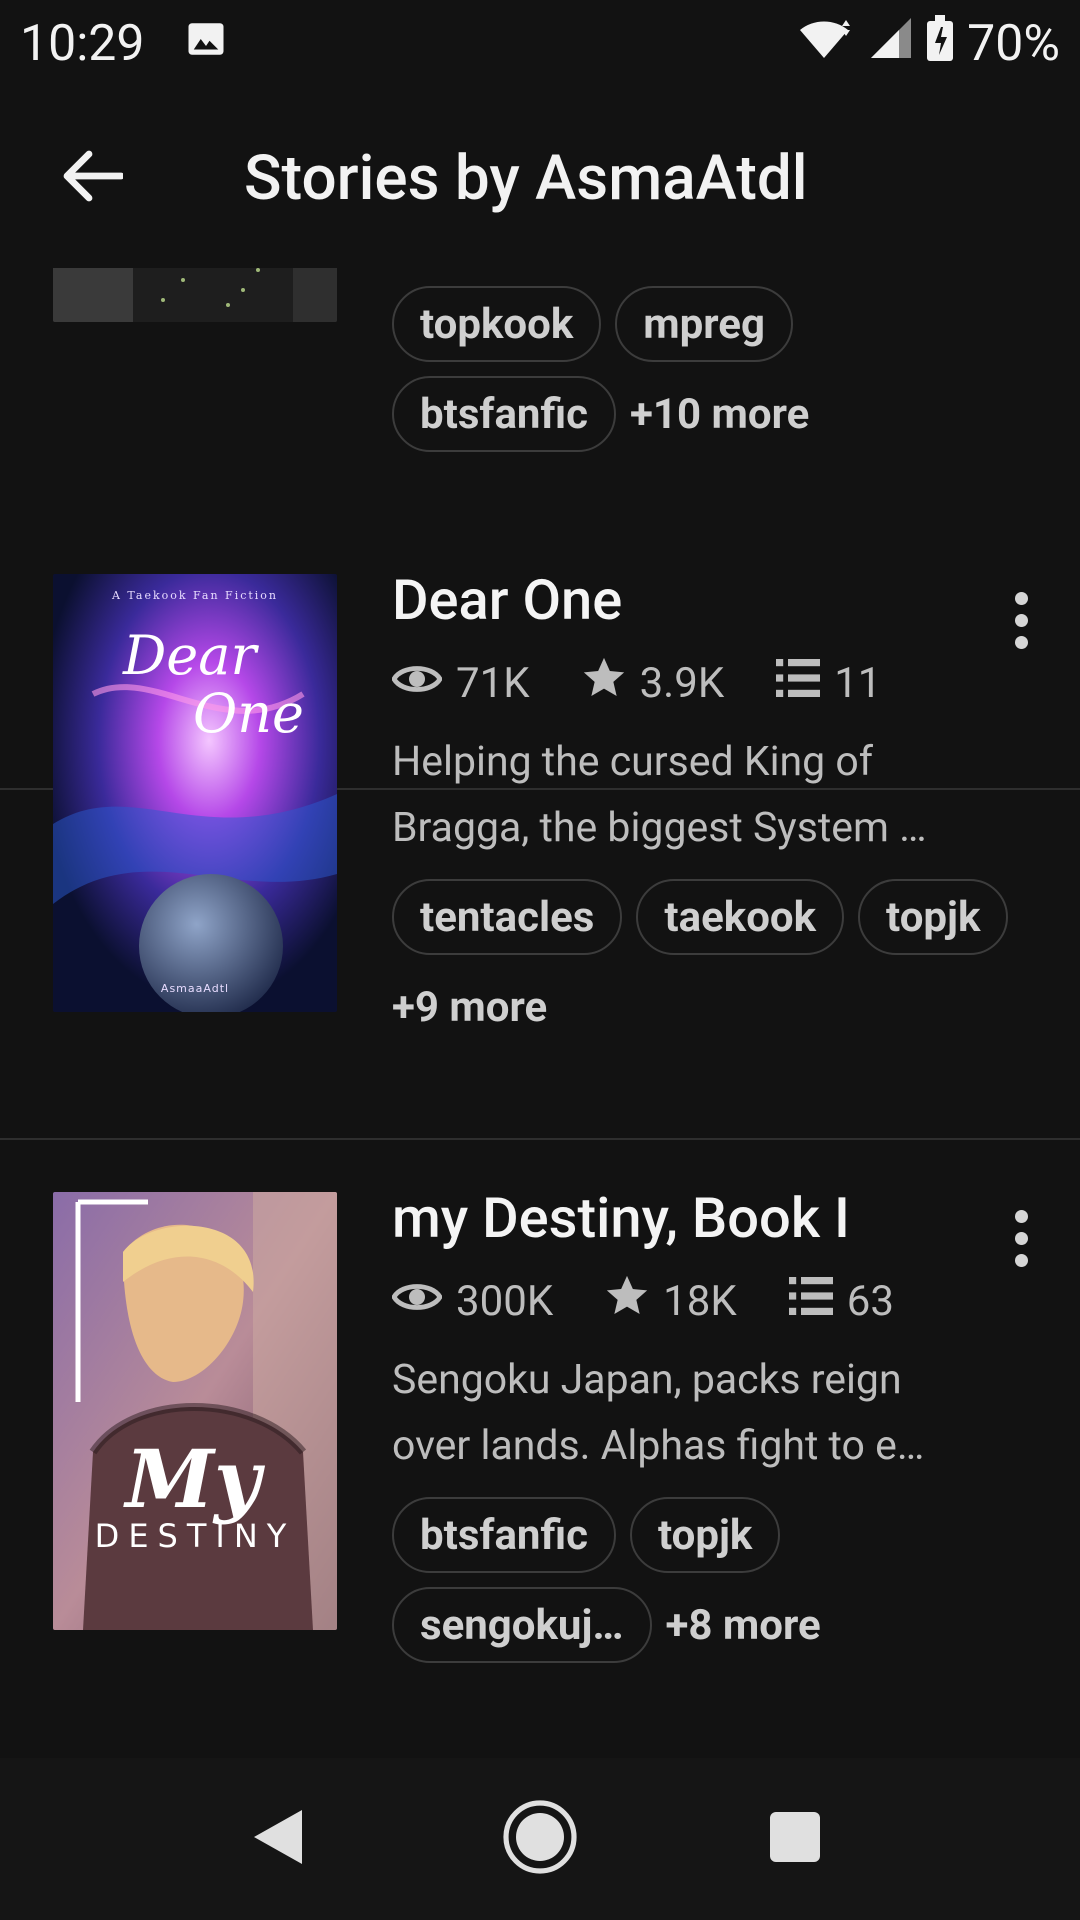 This screenshot has width=1080, height=1920. Describe the element at coordinates (712, 962) in the screenshot. I see `tag-list: tentacles taekook topjk +9 more` at that location.